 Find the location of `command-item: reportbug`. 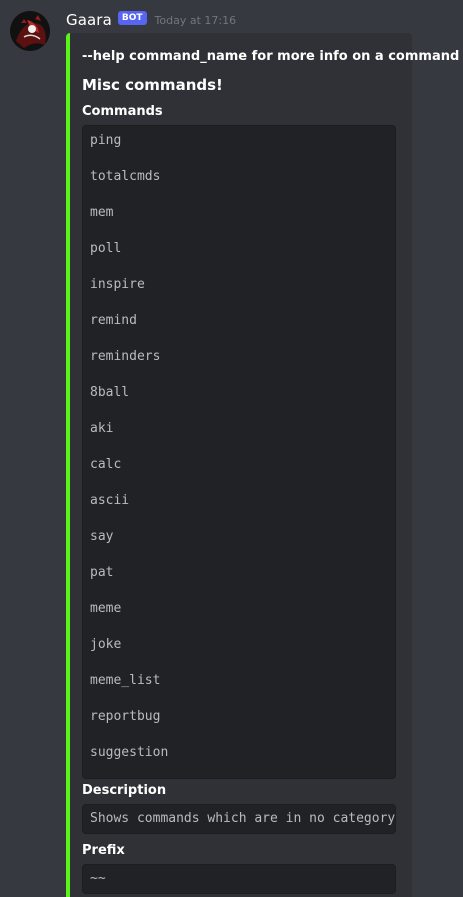

command-item: reportbug is located at coordinates (125, 716).